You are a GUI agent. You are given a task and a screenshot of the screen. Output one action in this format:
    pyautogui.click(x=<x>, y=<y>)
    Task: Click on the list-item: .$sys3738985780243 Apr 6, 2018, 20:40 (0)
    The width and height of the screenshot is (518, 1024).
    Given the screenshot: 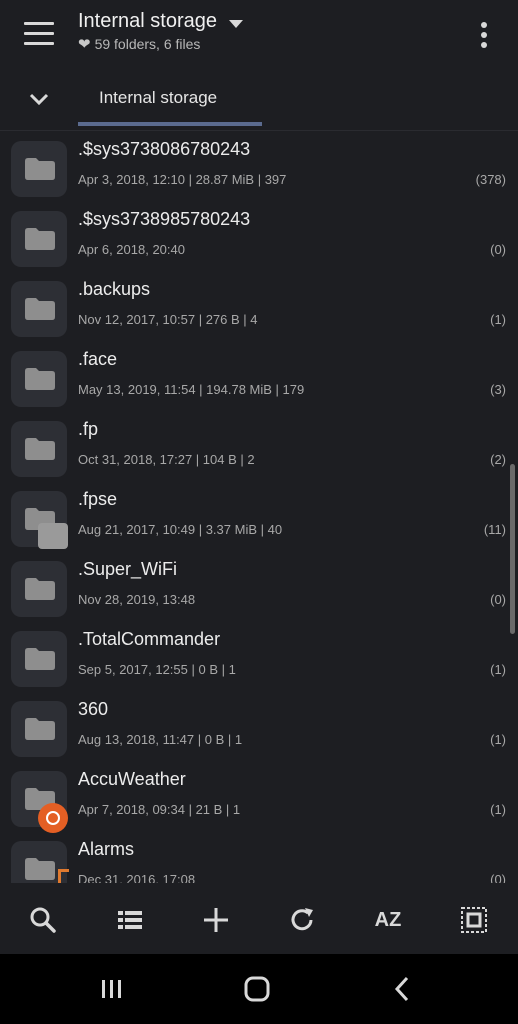 What is the action you would take?
    pyautogui.click(x=259, y=236)
    